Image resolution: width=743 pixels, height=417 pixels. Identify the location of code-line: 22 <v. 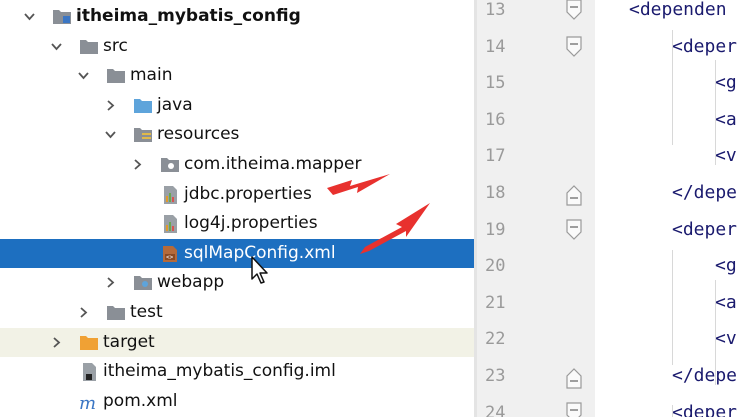
(610, 343).